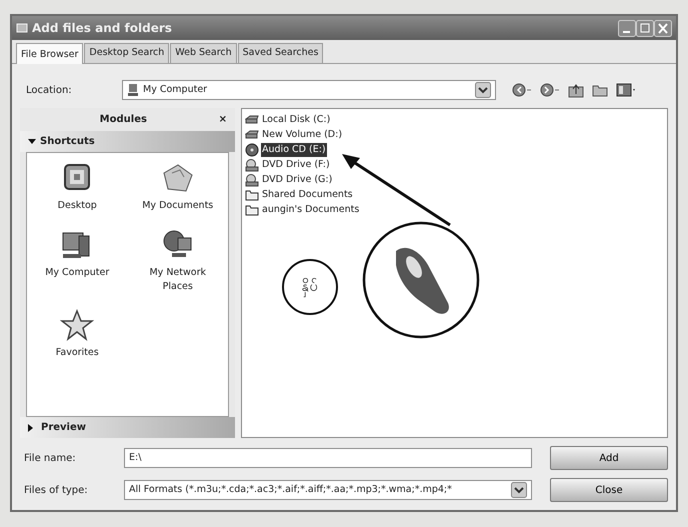  What do you see at coordinates (77, 353) in the screenshot?
I see `shortcut-label: Favorites` at bounding box center [77, 353].